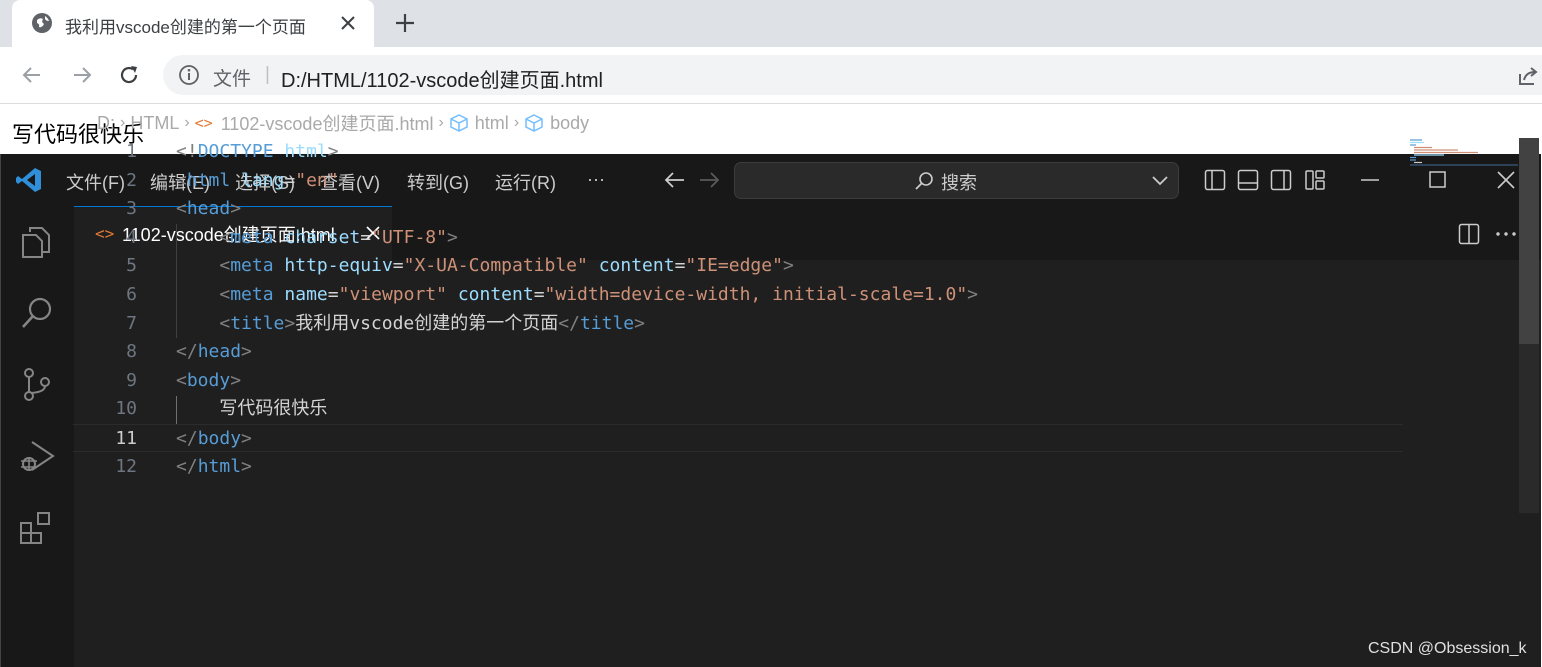  I want to click on share-icon, so click(1528, 76).